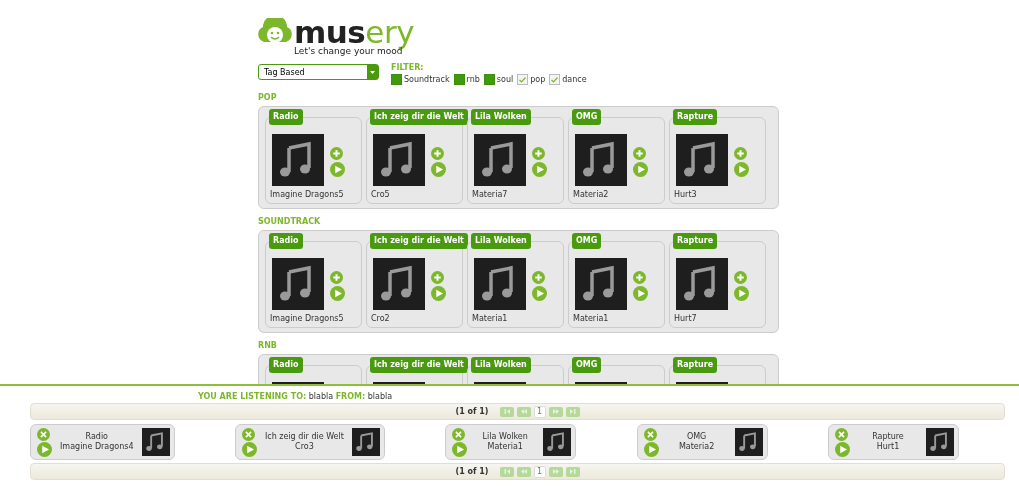 This screenshot has height=488, width=1019. What do you see at coordinates (685, 194) in the screenshot?
I see `artist-name: Hurt3` at bounding box center [685, 194].